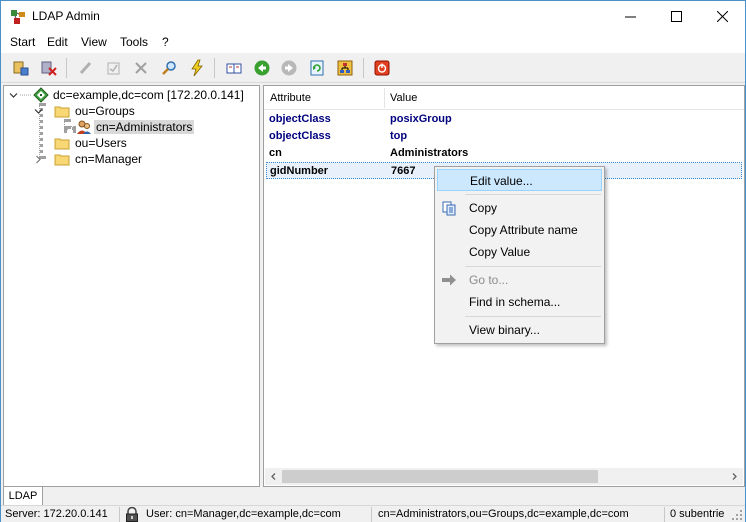 This screenshot has height=522, width=746. What do you see at coordinates (289, 68) in the screenshot?
I see `forward-button` at bounding box center [289, 68].